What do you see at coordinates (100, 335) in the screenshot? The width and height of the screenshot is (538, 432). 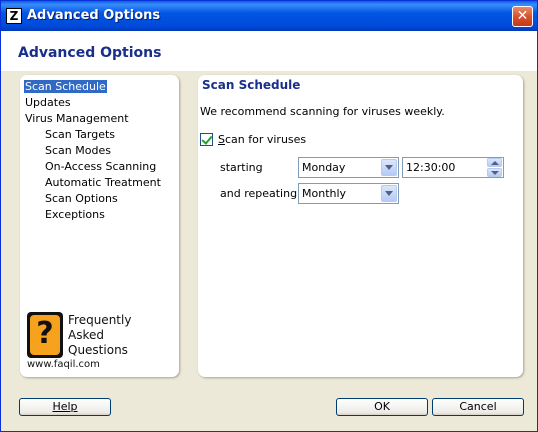 I see `faq-text: Frequently Asked Questions` at bounding box center [100, 335].